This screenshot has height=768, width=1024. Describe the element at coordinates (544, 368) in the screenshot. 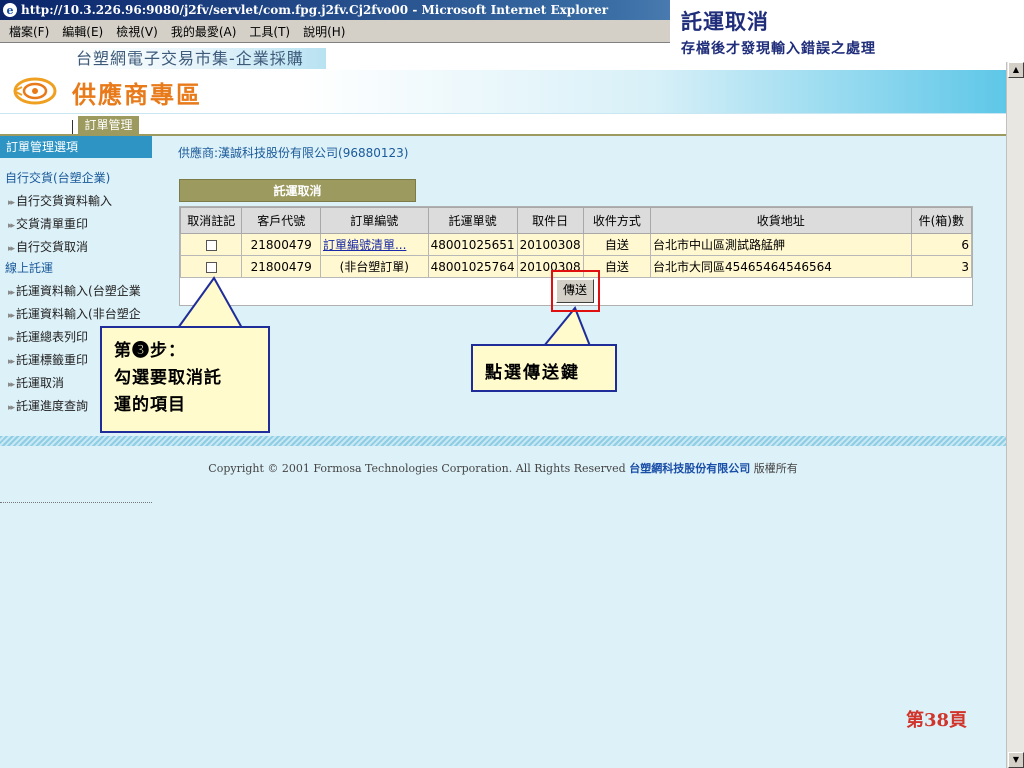

I see `callout-send-hint: 點選傳送鍵` at that location.